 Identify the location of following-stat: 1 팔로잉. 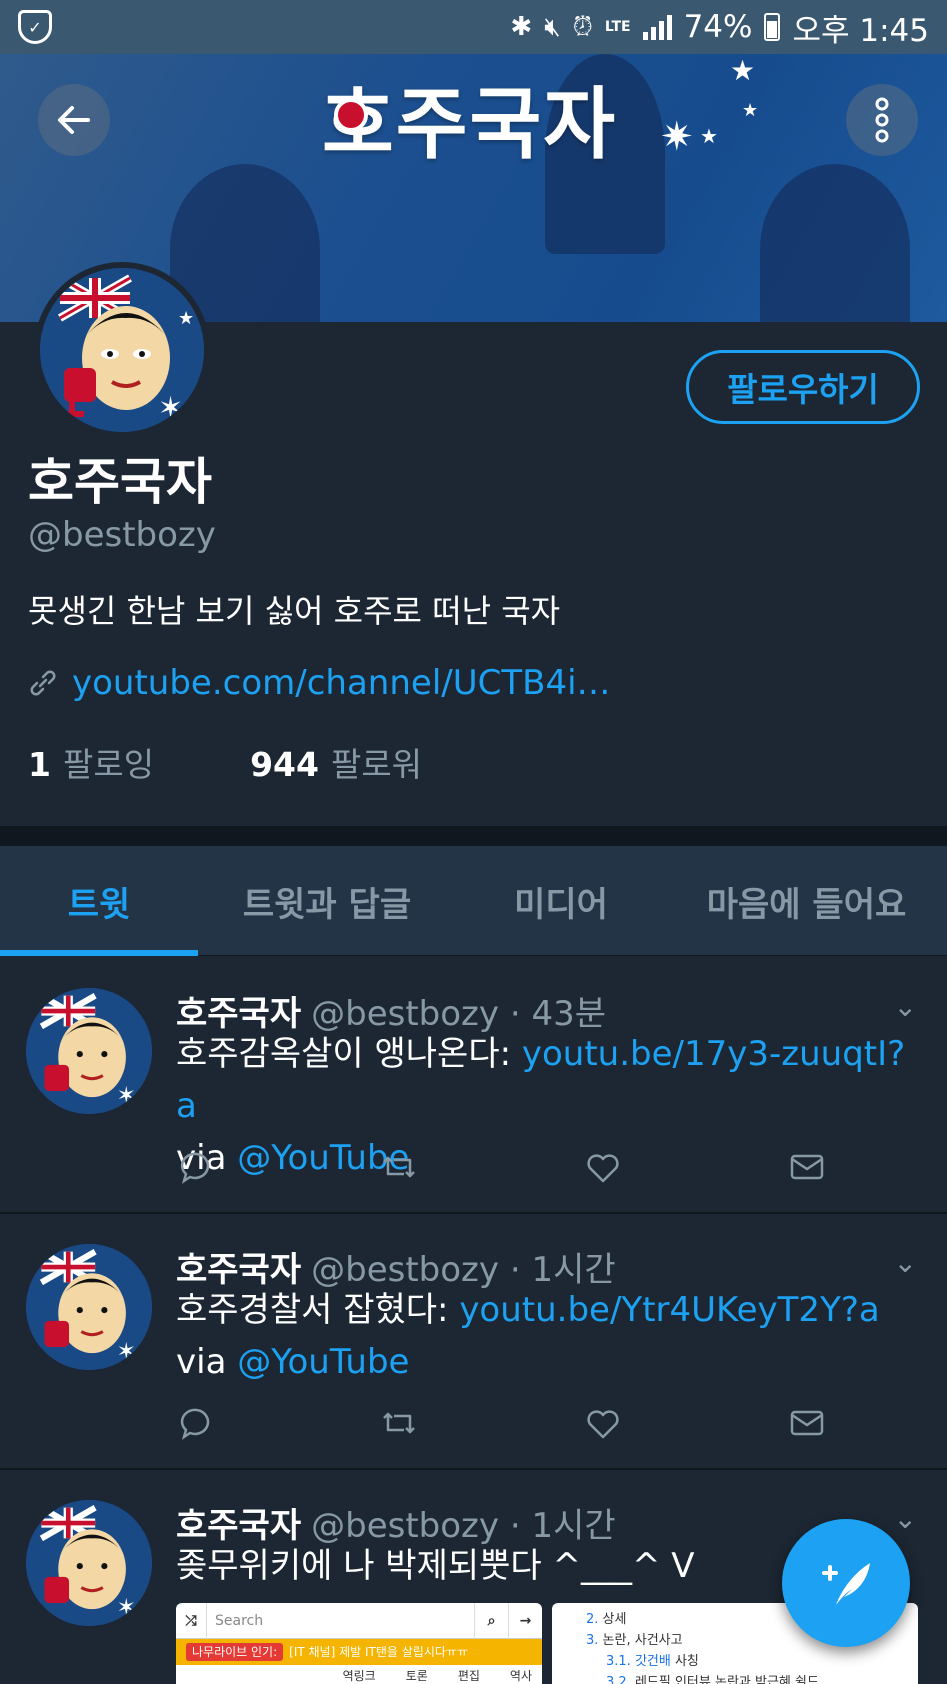
(91, 762).